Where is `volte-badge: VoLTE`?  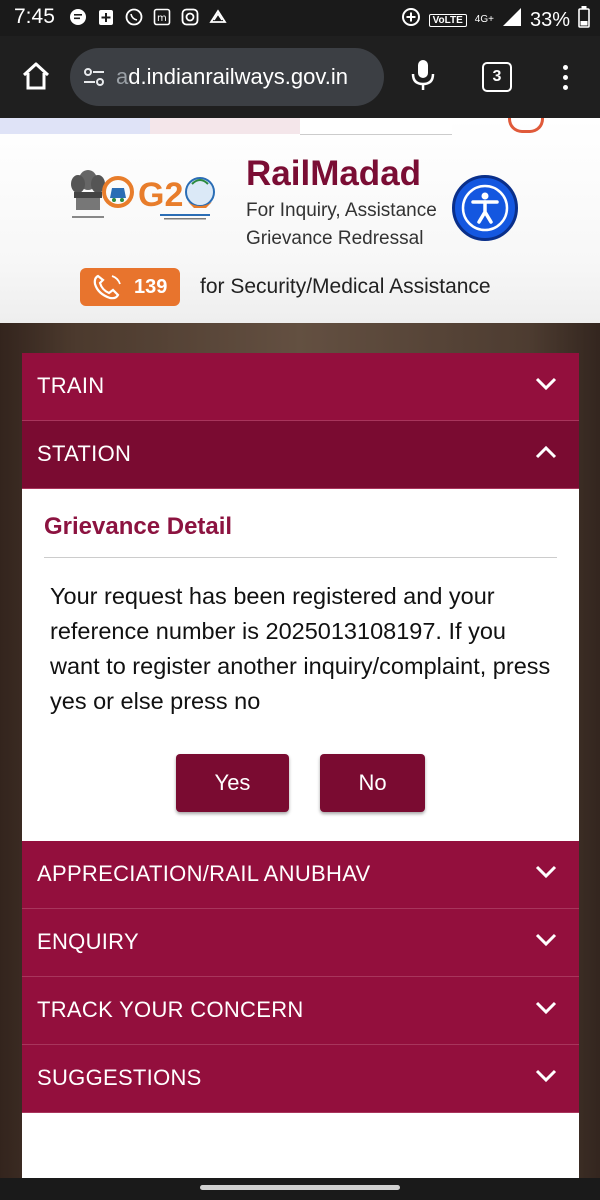 volte-badge: VoLTE is located at coordinates (447, 20).